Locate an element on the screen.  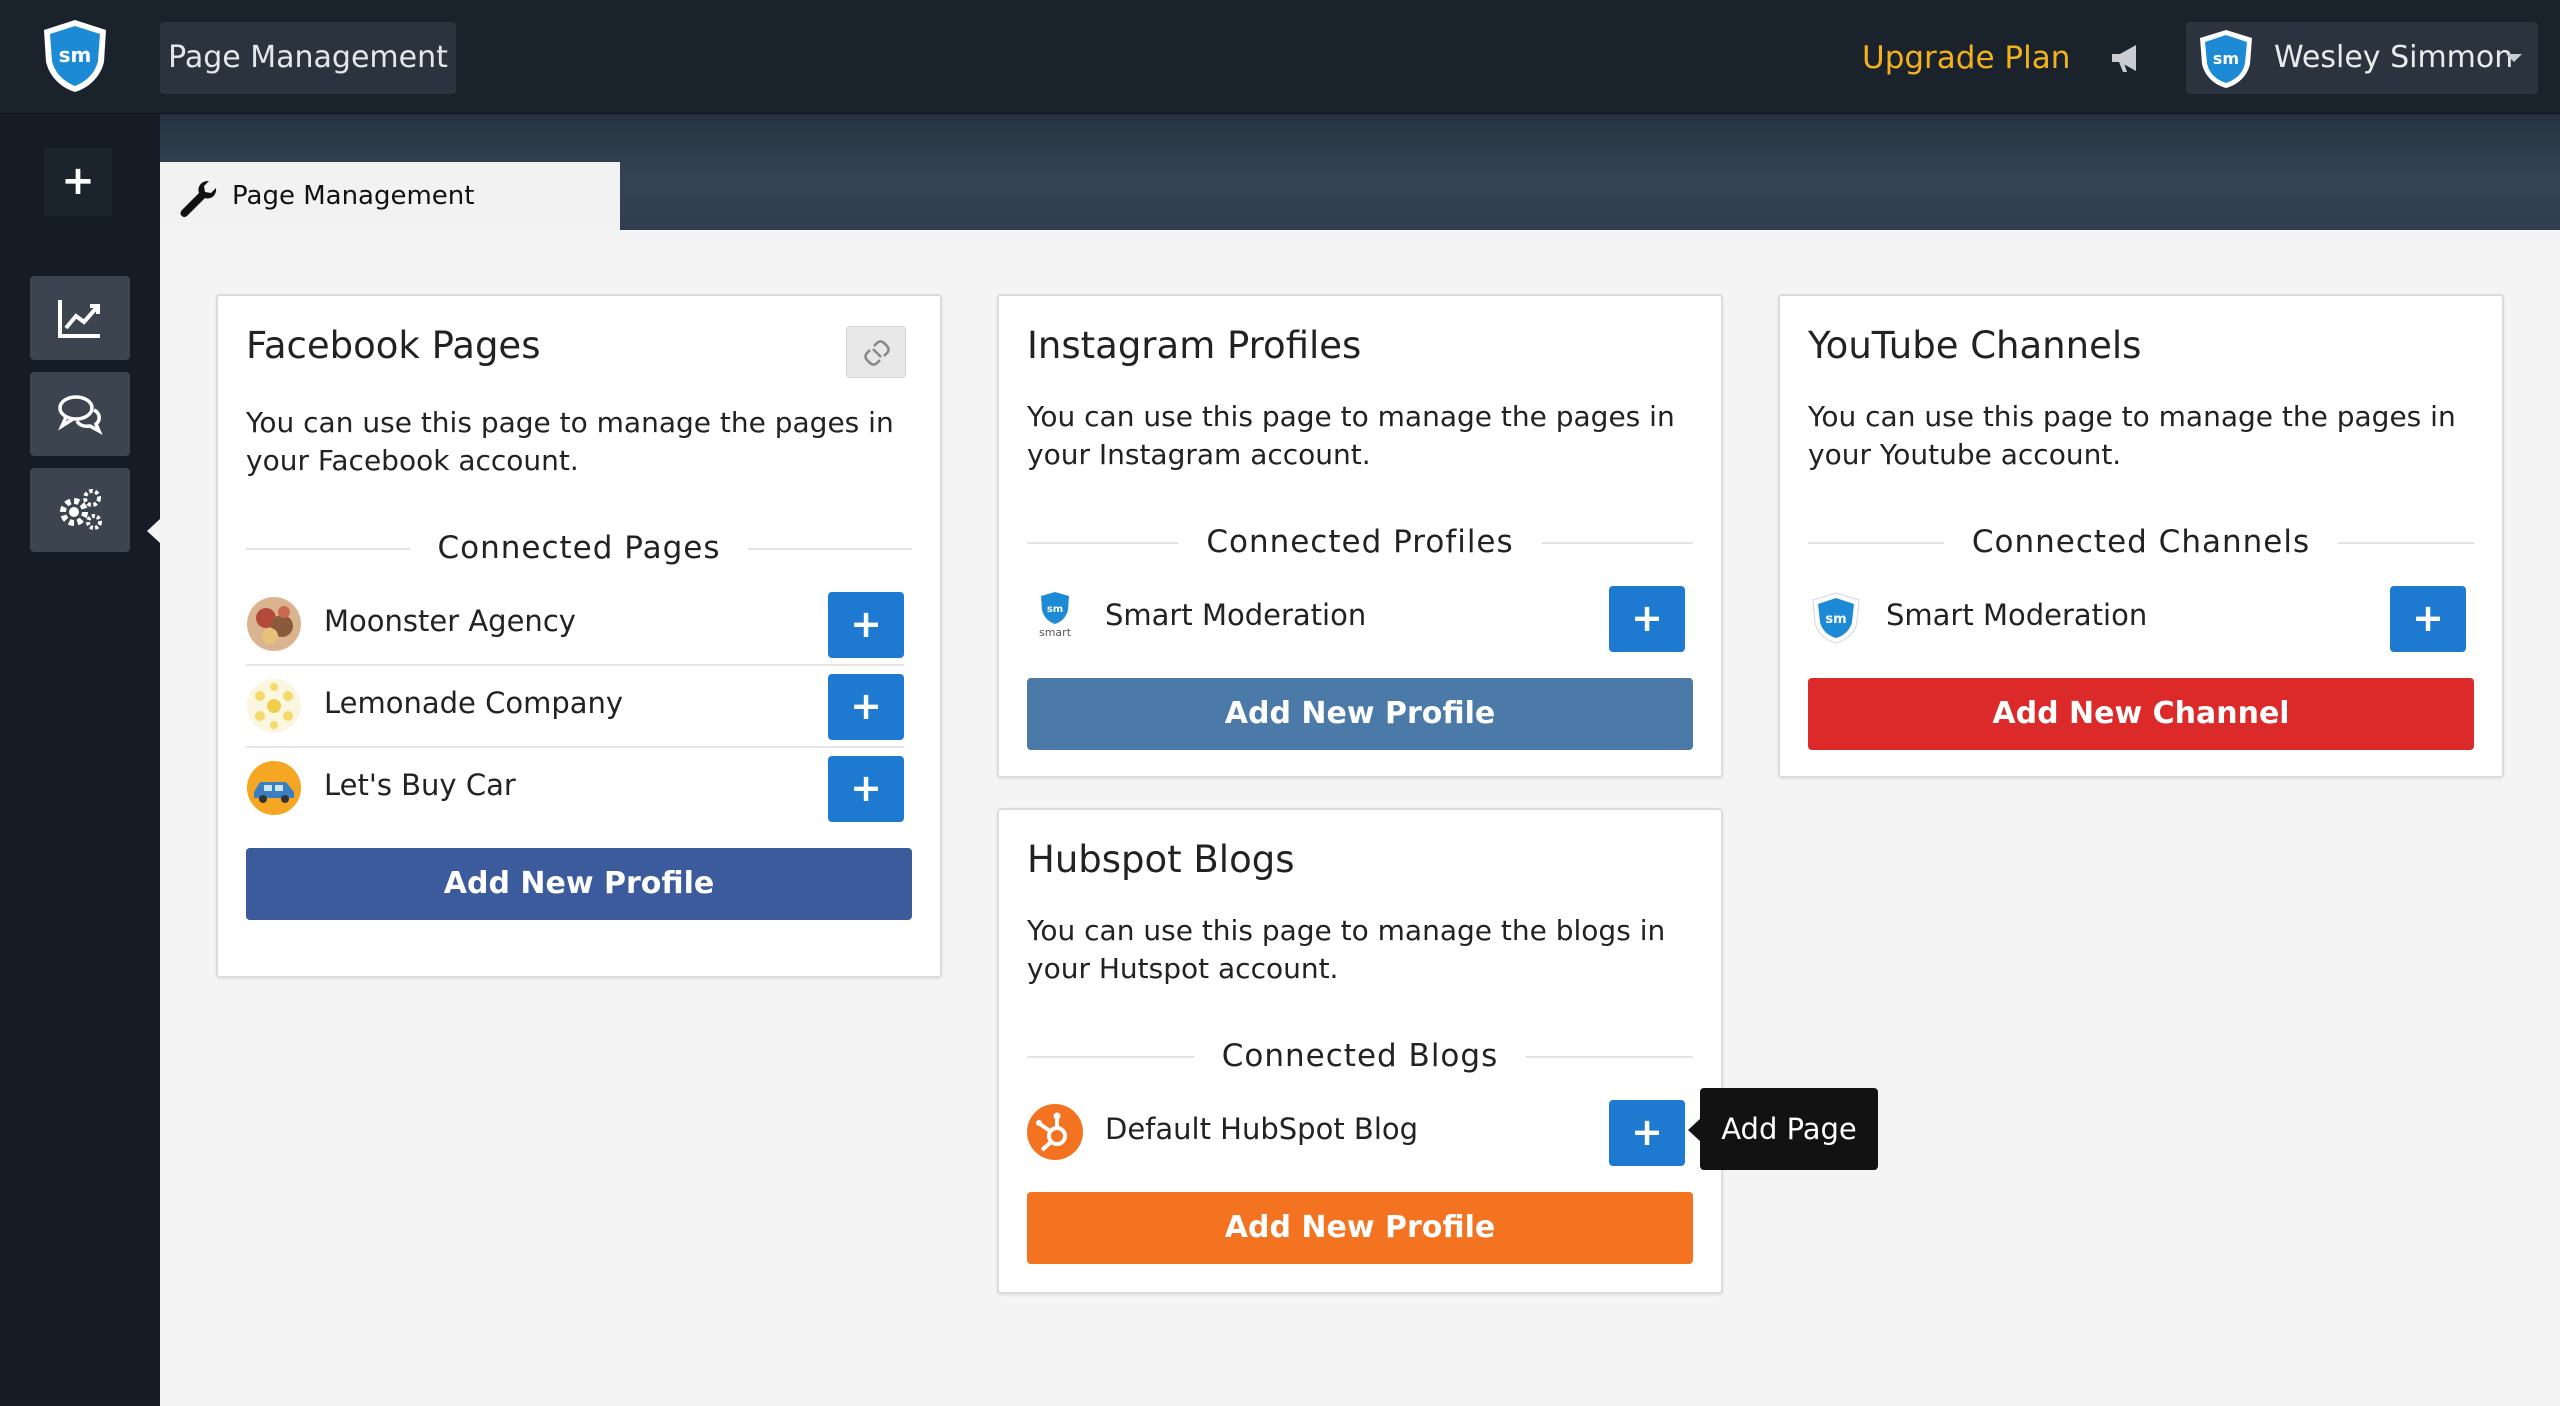
list-item: sm Smart Moderation + is located at coordinates (2137, 619).